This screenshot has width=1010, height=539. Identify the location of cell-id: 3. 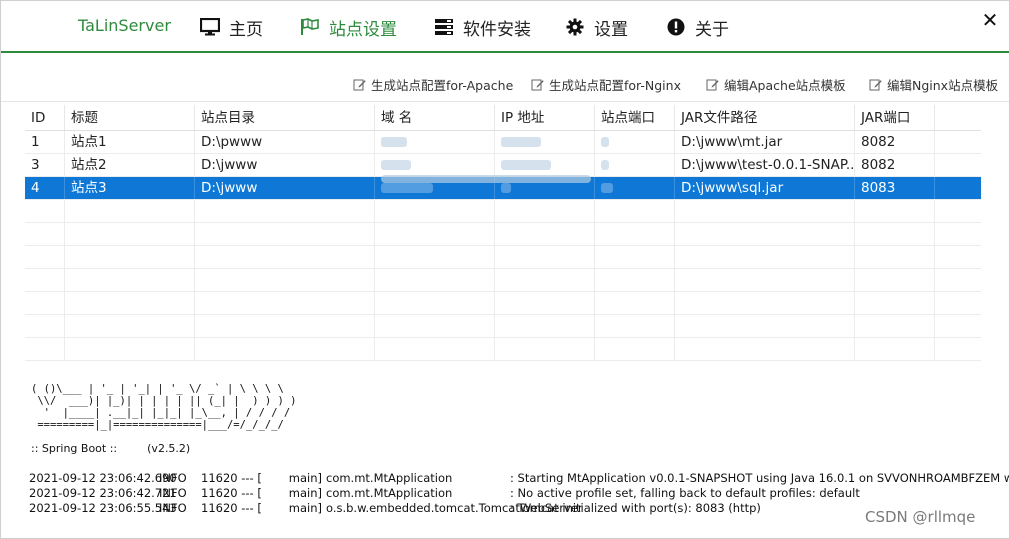
(45, 165).